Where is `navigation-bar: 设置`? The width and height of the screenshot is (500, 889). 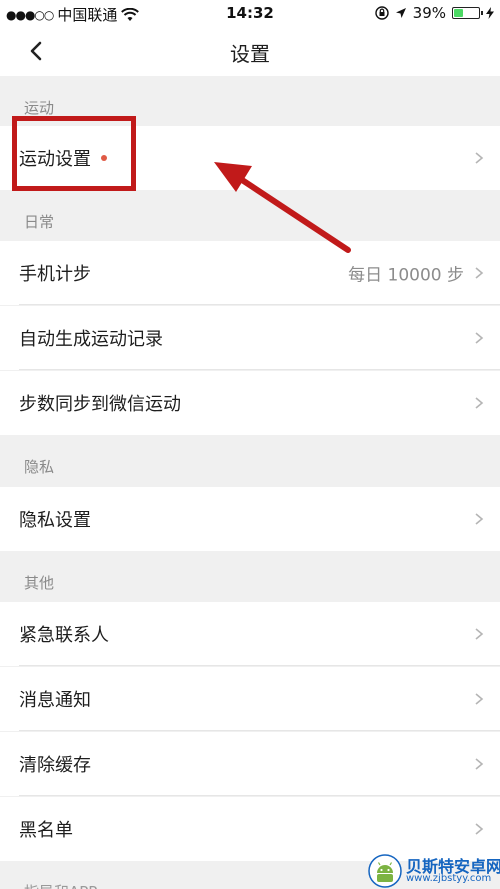
navigation-bar: 设置 is located at coordinates (250, 51).